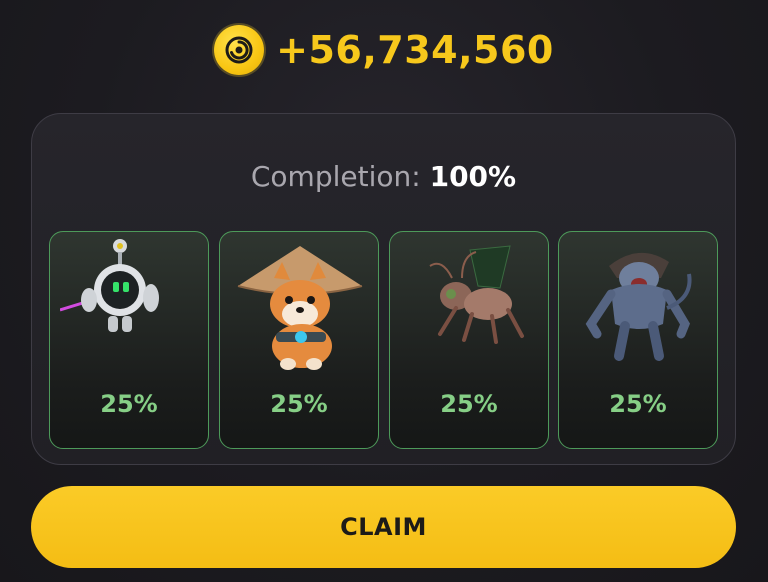  I want to click on reward-header: +56,734,560, so click(384, 50).